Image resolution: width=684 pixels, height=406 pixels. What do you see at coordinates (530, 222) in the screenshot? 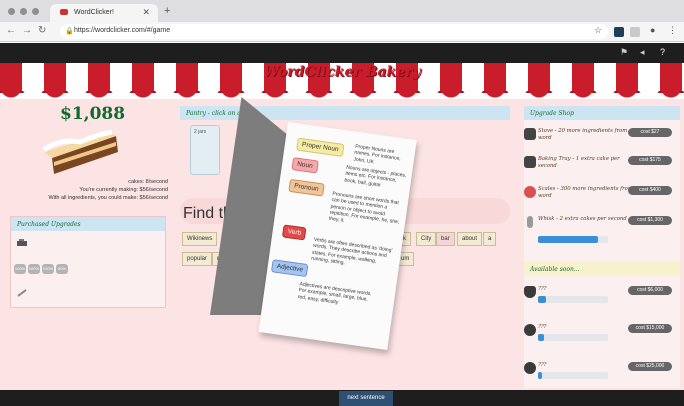
I see `whisk-icon` at bounding box center [530, 222].